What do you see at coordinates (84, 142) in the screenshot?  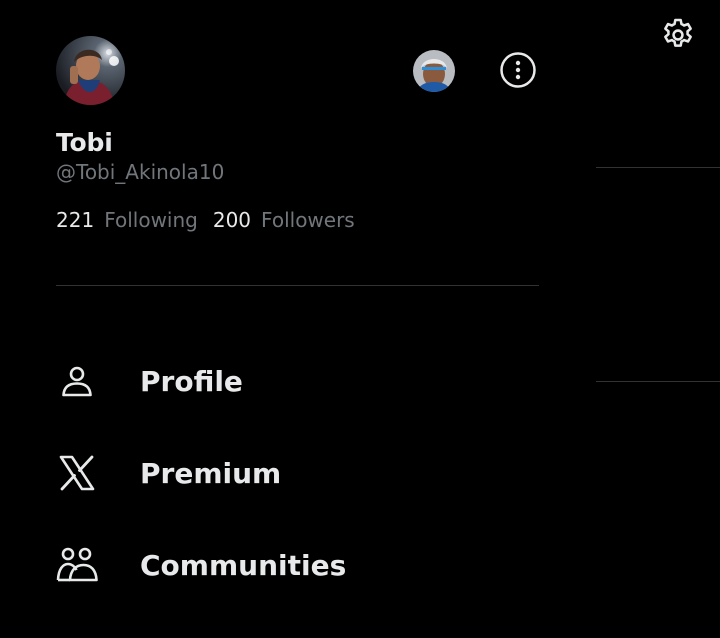 I see `display-name: Tobi` at bounding box center [84, 142].